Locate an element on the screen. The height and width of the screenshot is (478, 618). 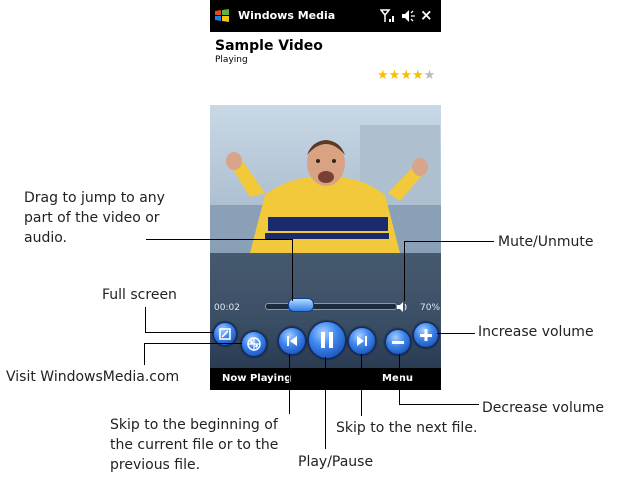
menu-softkey: Menu is located at coordinates (397, 378).